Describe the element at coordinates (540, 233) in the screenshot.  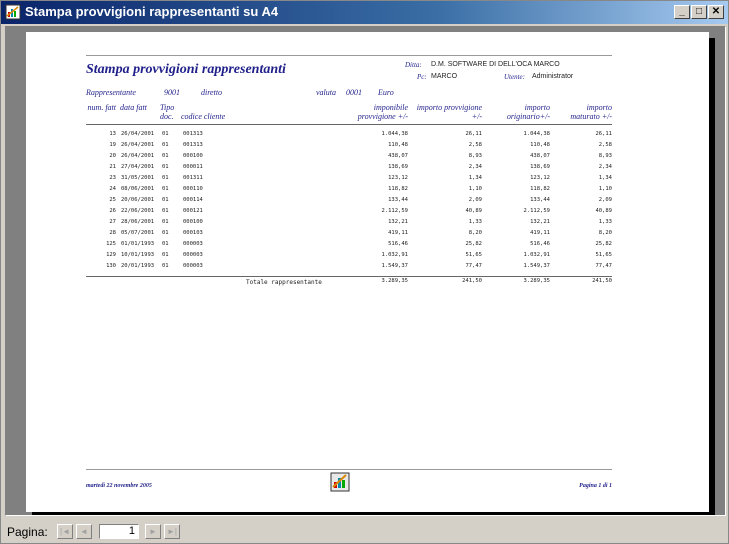
I see `row-originario: 419,11` at that location.